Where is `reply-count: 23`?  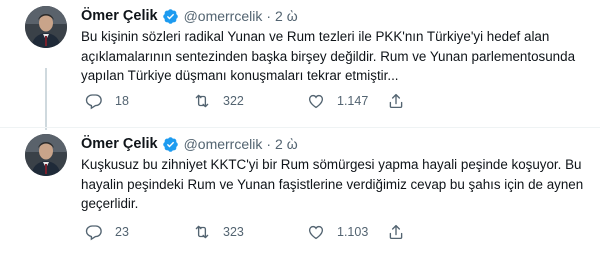
reply-count: 23 is located at coordinates (122, 232).